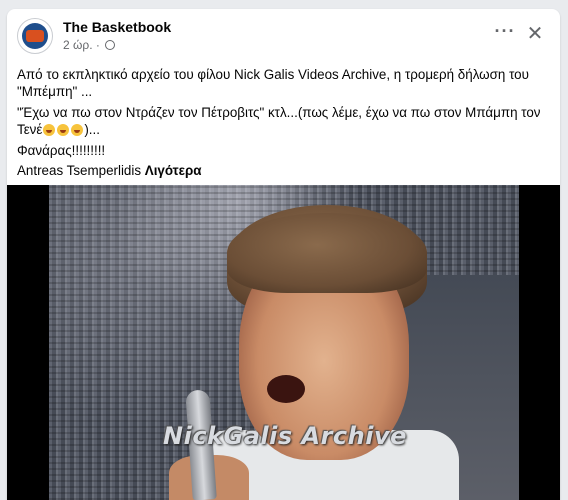 The height and width of the screenshot is (500, 568). I want to click on page-avatar, so click(35, 36).